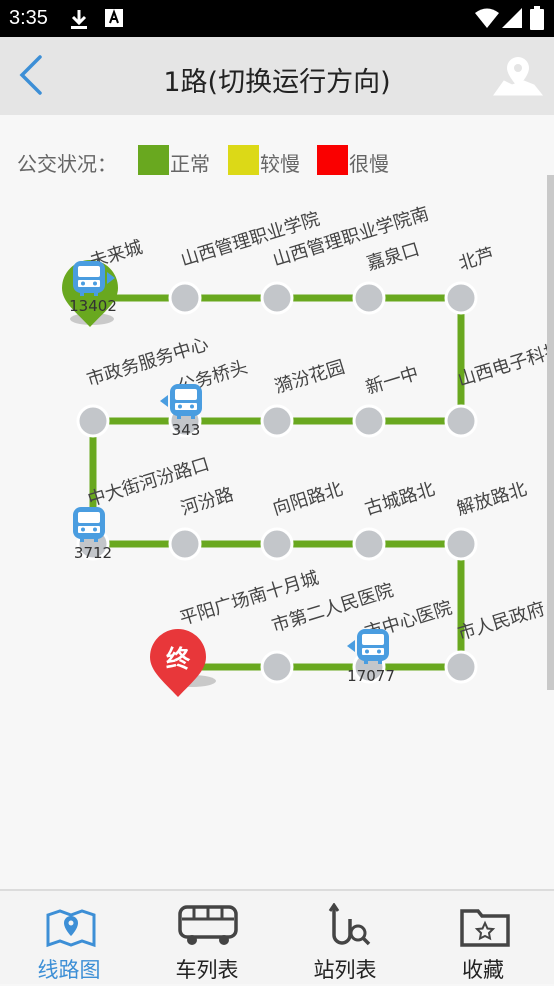  I want to click on end-marker-label: 终, so click(178, 659).